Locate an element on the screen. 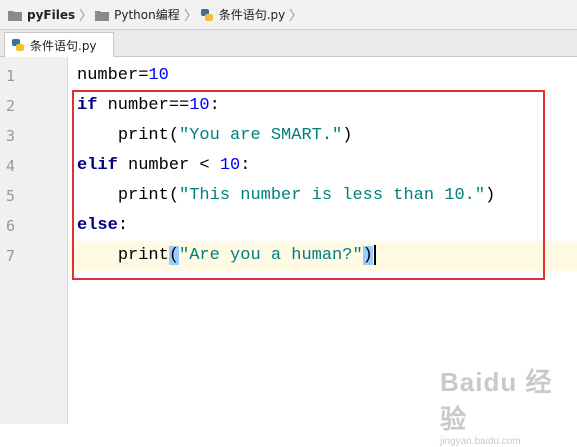 The image size is (577, 447). code-line-1: number=10 is located at coordinates (123, 76).